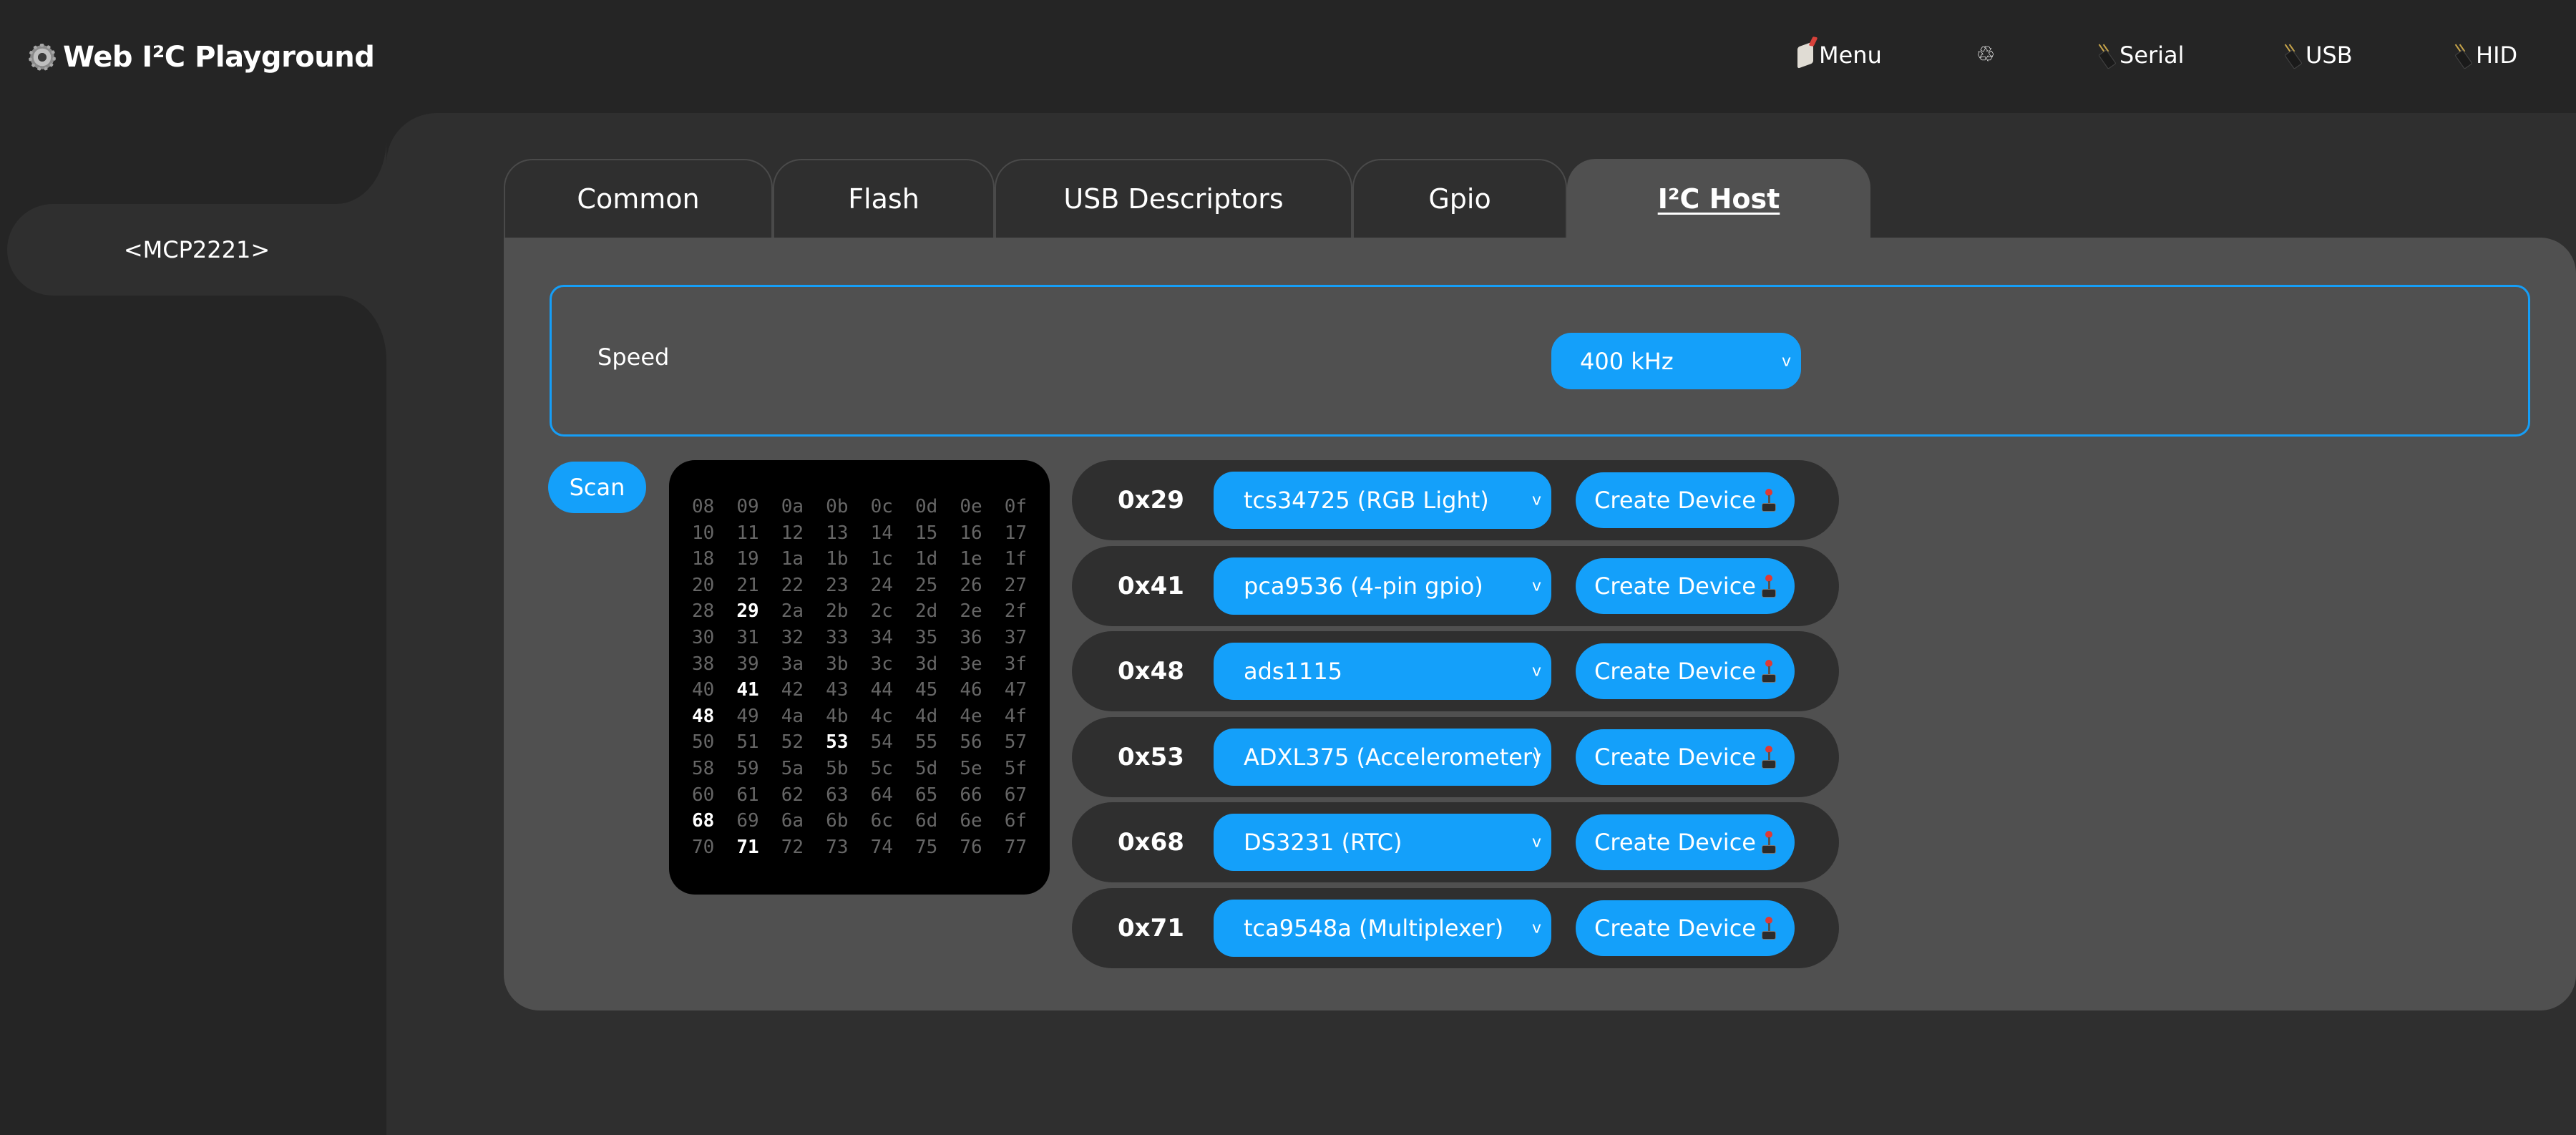  Describe the element at coordinates (1392, 757) in the screenshot. I see `device-driver-value: ADXL375 (Accelerometer)` at that location.